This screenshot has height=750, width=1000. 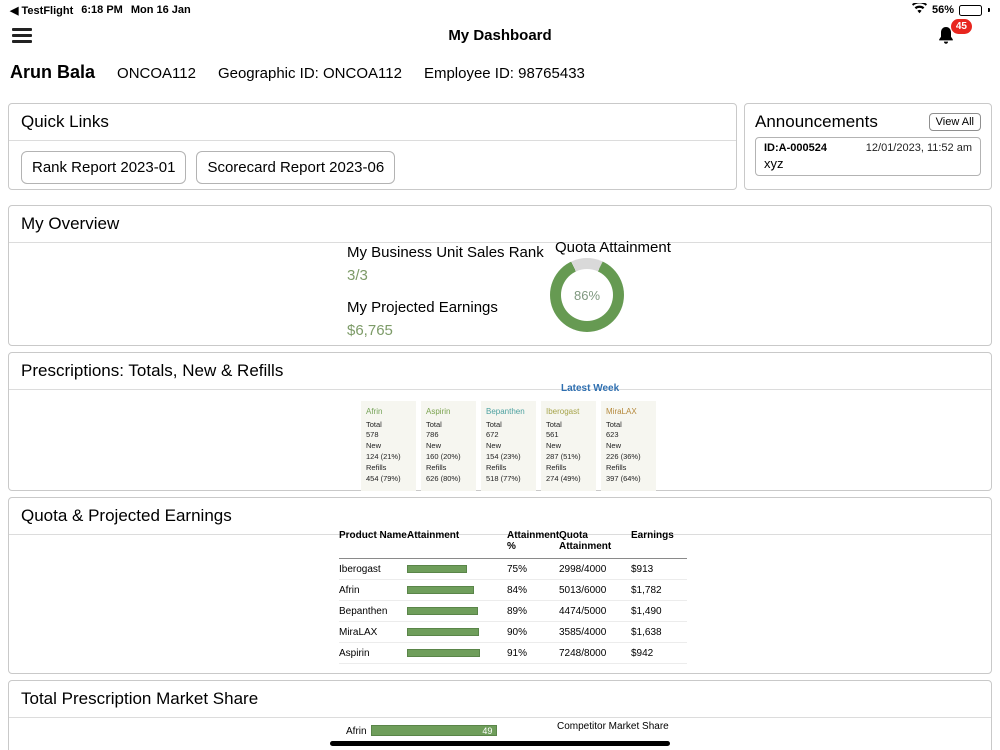 I want to click on rx-new-value: 154 (23%), so click(x=503, y=457).